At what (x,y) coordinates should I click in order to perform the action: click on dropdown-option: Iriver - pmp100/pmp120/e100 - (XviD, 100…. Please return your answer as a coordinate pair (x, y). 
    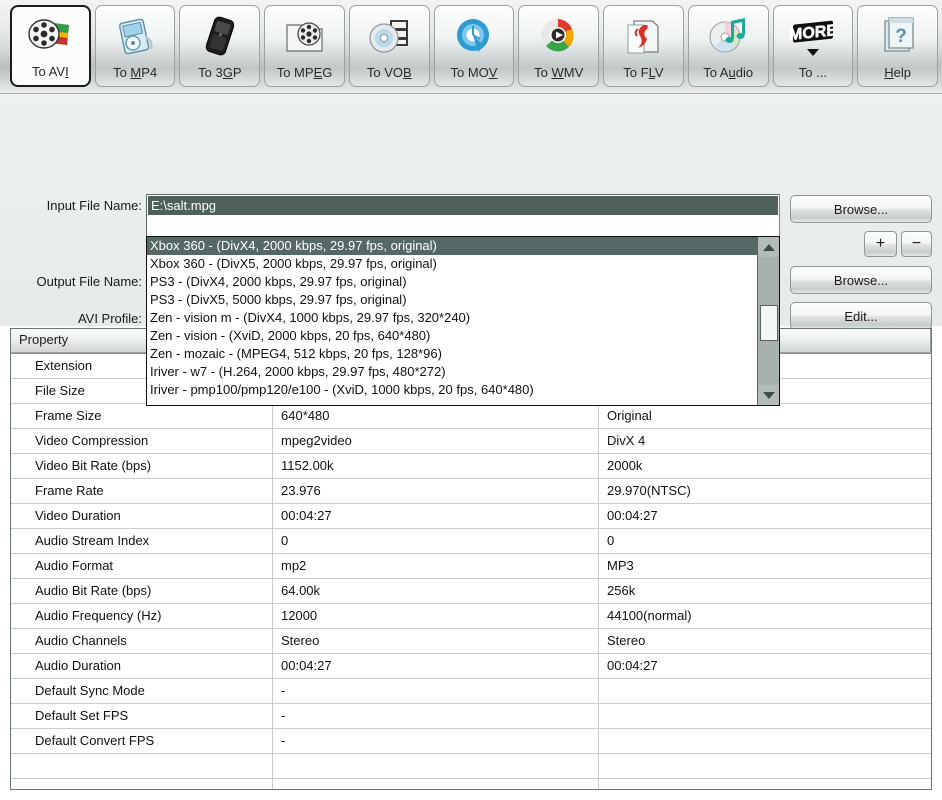
    Looking at the image, I should click on (463, 390).